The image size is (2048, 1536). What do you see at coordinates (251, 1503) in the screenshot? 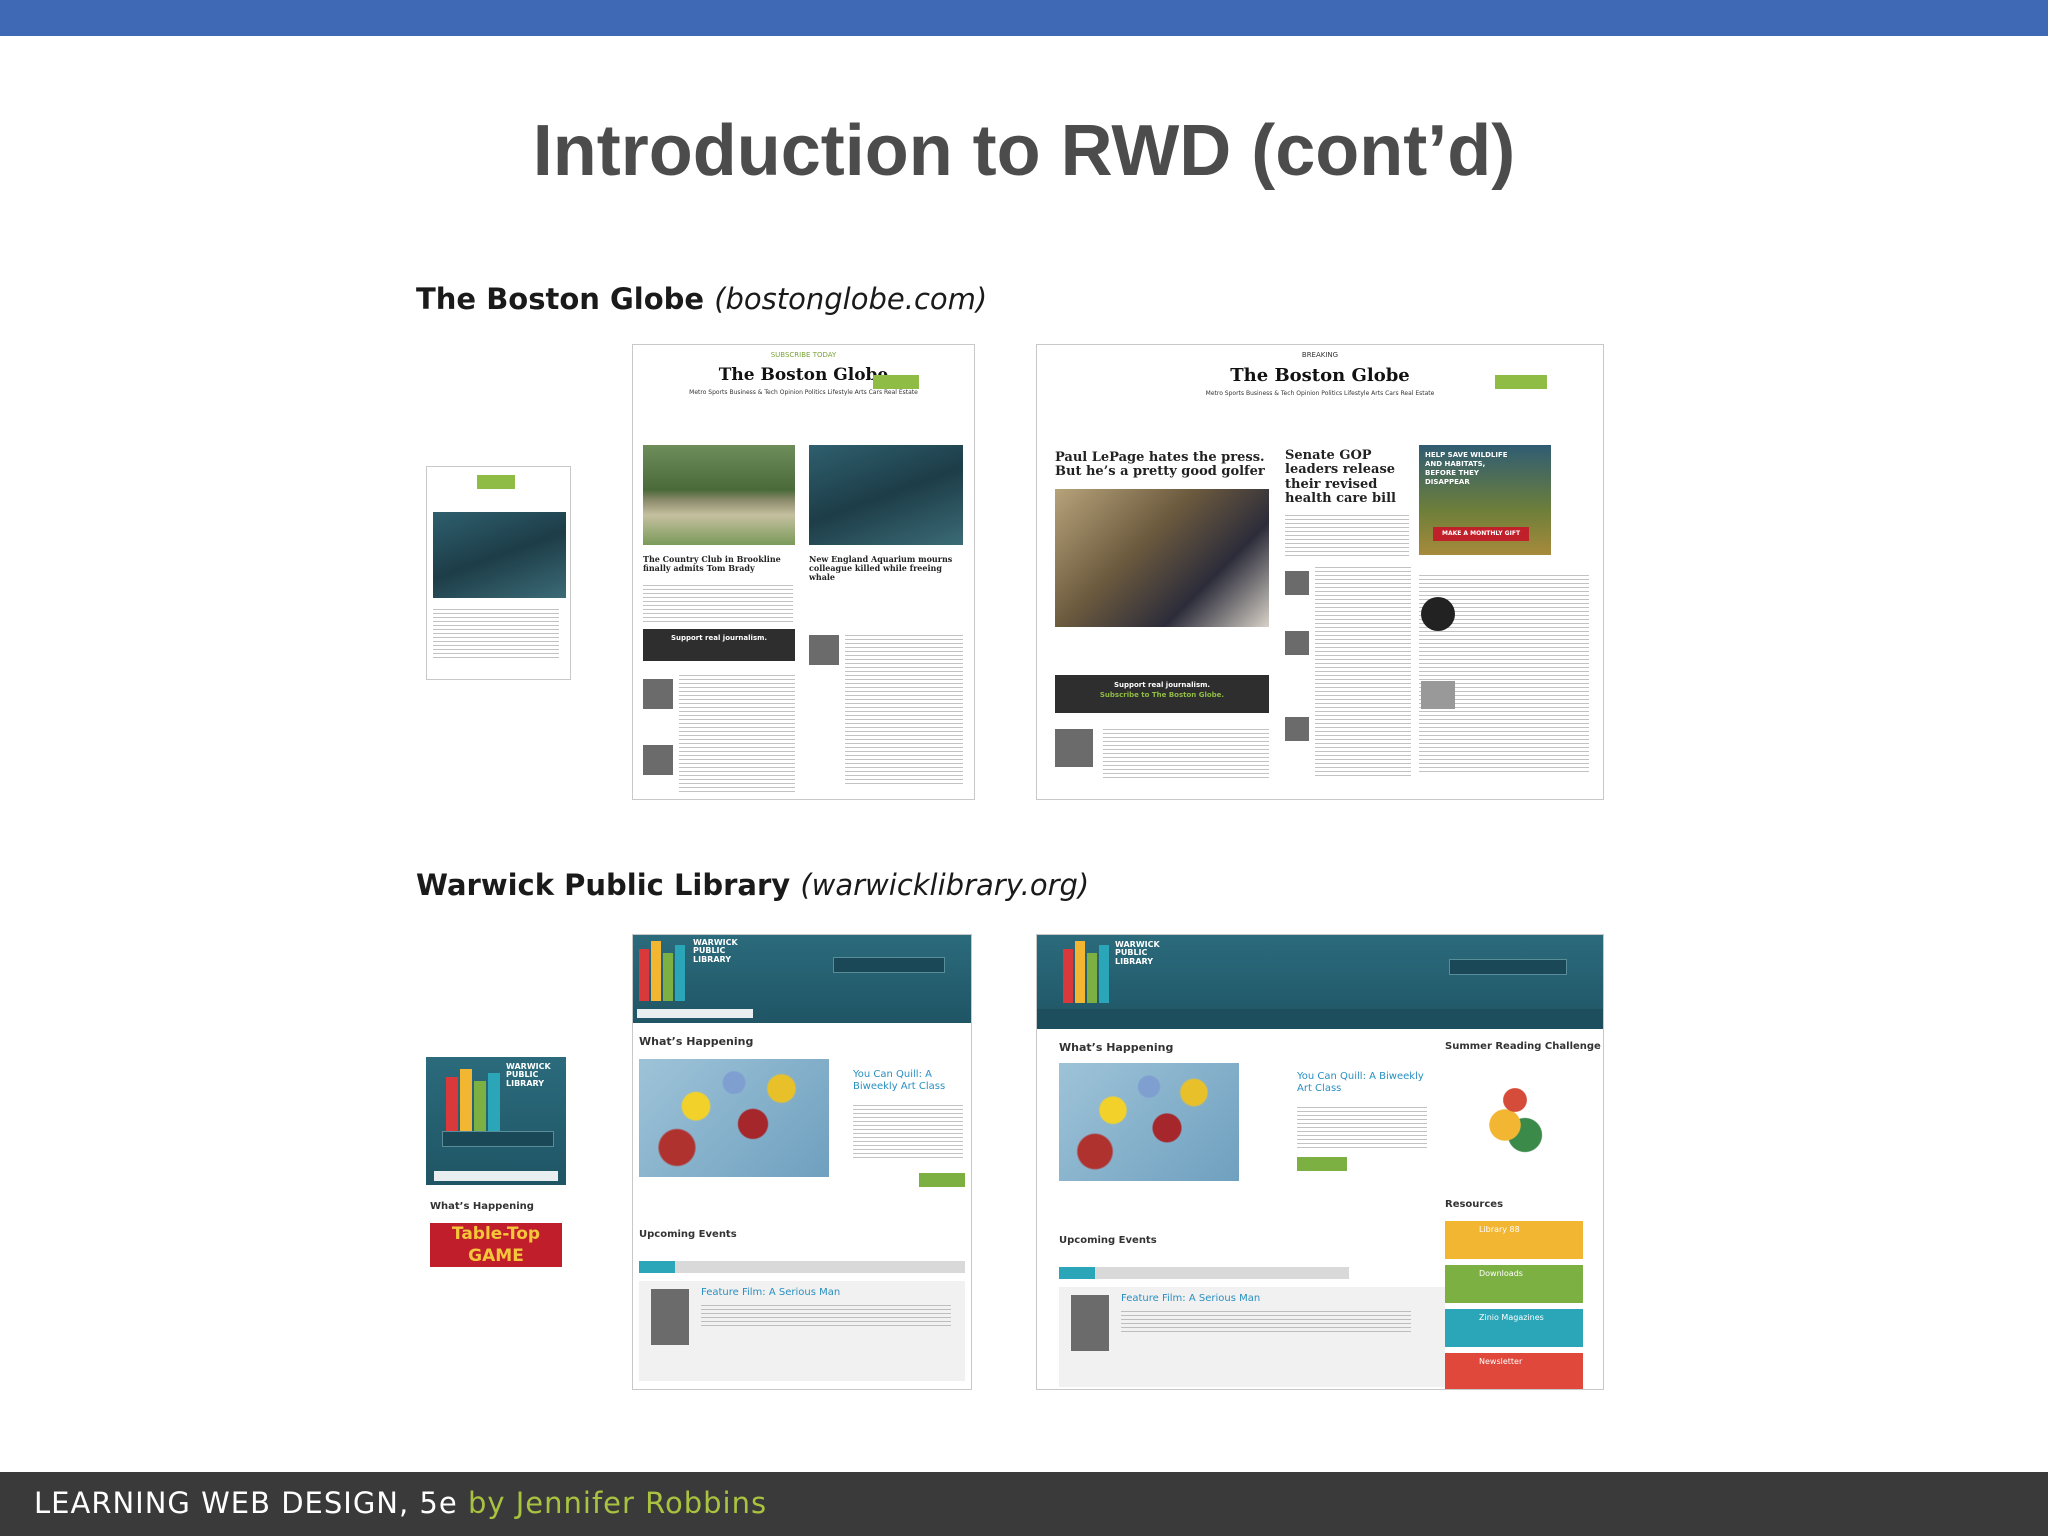
I see `book-title: LEARNING WEB DESIGN, 5e` at bounding box center [251, 1503].